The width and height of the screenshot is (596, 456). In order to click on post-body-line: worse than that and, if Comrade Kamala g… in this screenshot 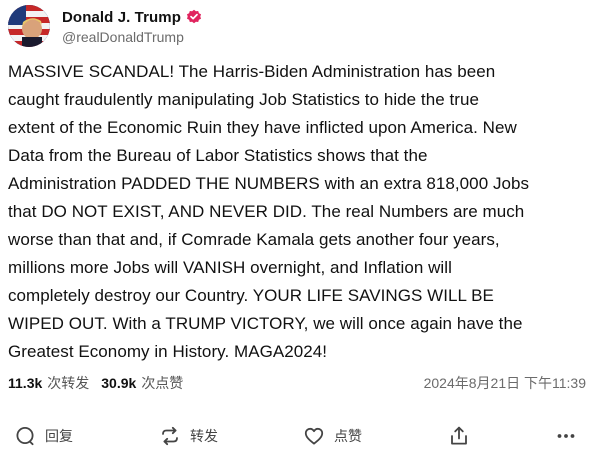, I will do `click(254, 239)`.